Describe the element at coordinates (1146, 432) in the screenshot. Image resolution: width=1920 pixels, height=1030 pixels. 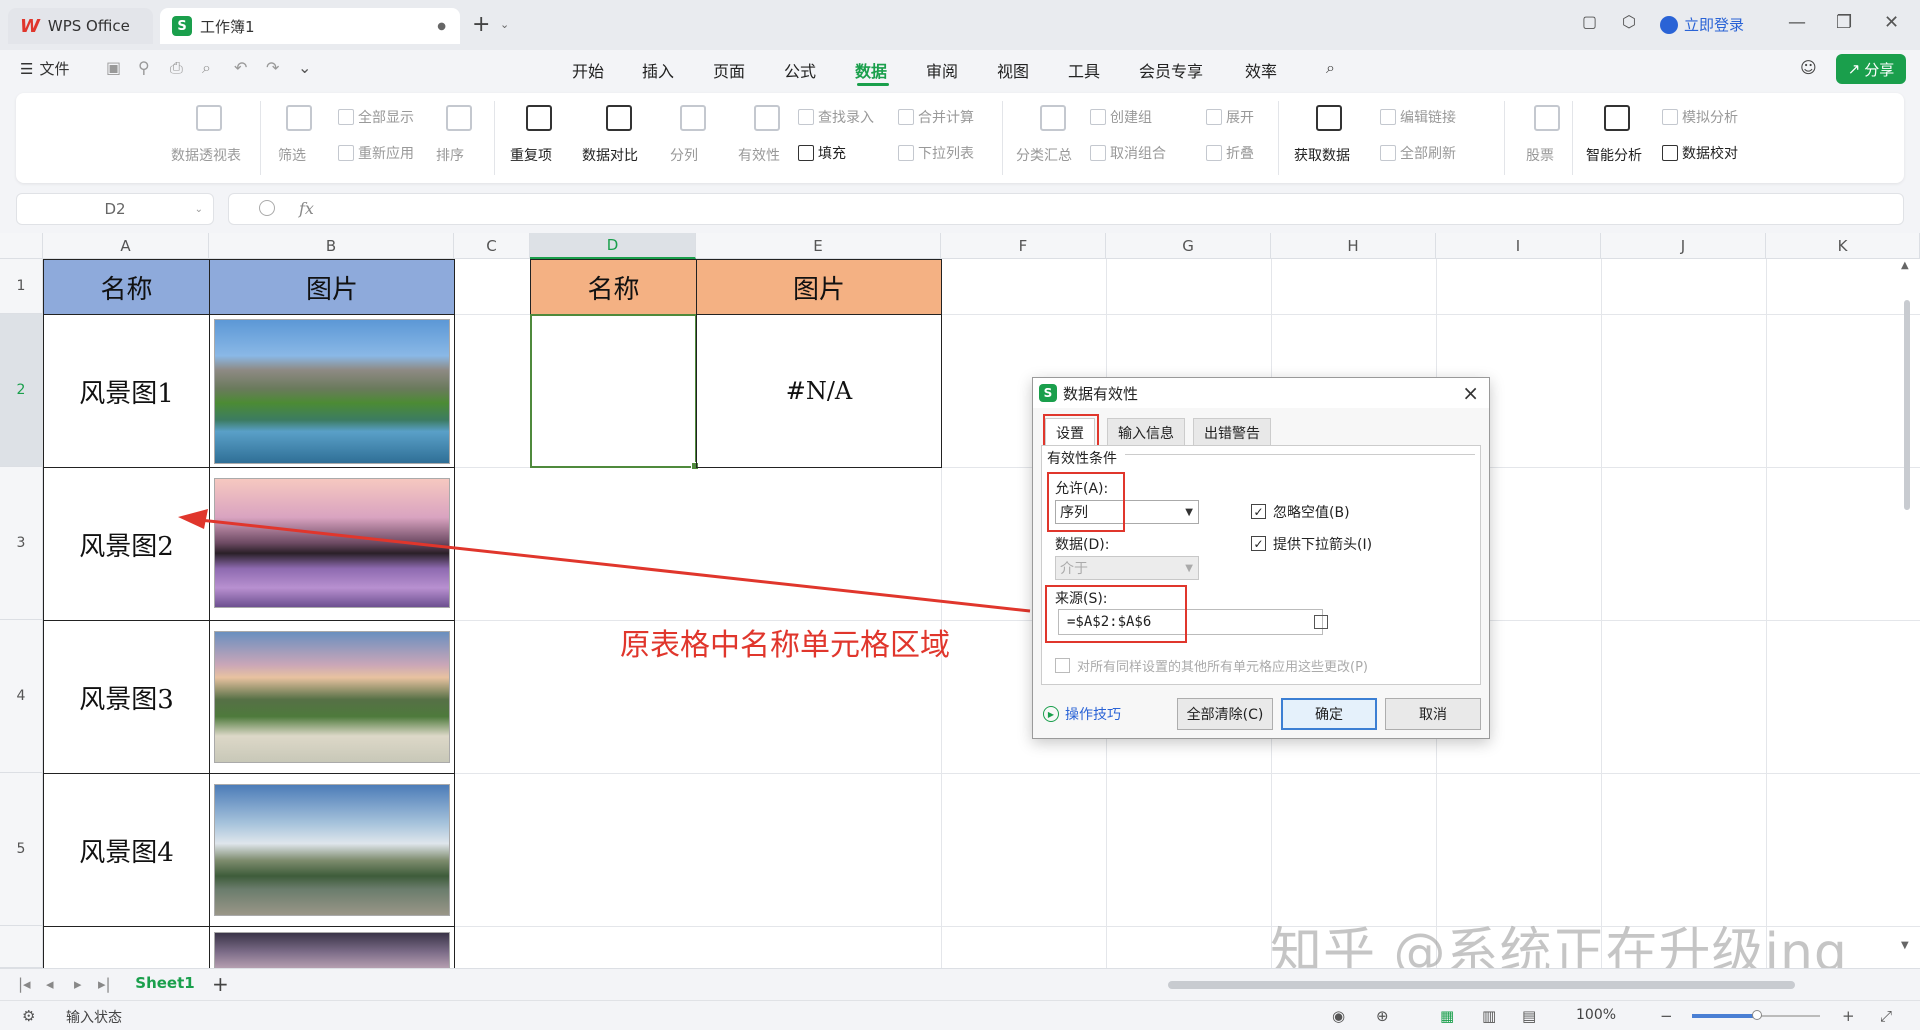
I see `tab-input-message: 输入信息` at that location.